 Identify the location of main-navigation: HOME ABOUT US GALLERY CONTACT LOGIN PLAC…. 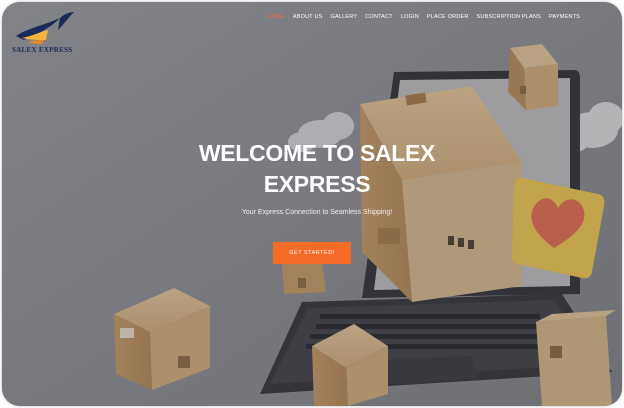
(424, 17).